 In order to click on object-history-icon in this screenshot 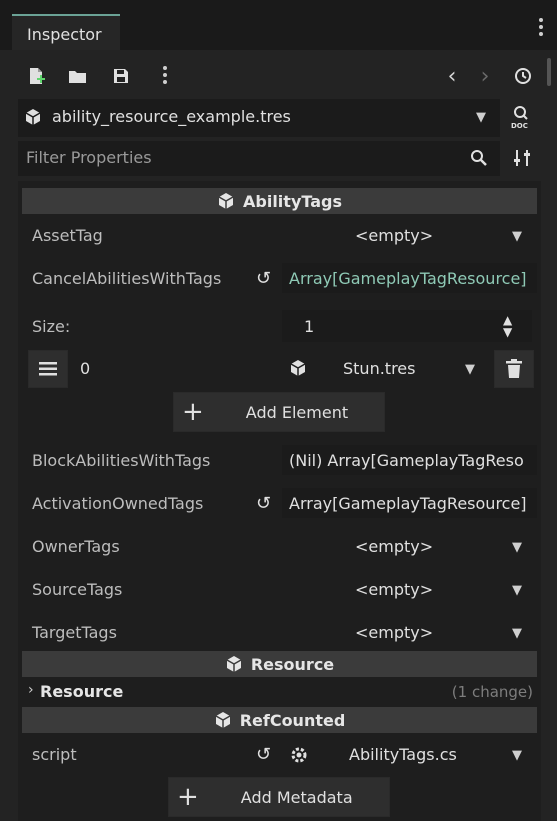, I will do `click(523, 76)`.